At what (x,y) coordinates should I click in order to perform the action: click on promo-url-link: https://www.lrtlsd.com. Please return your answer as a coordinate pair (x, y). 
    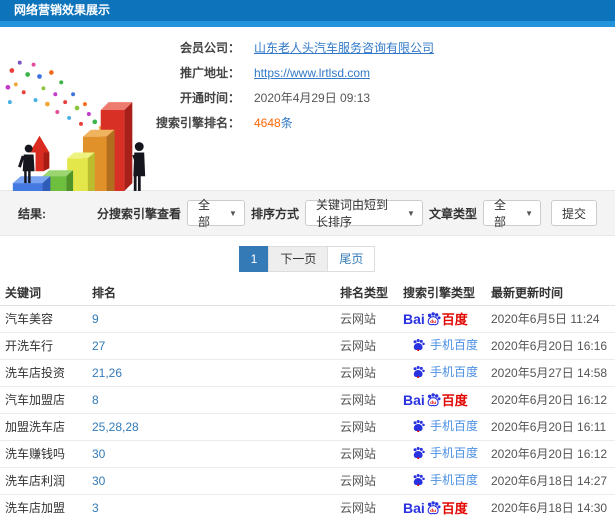
    Looking at the image, I should click on (312, 73).